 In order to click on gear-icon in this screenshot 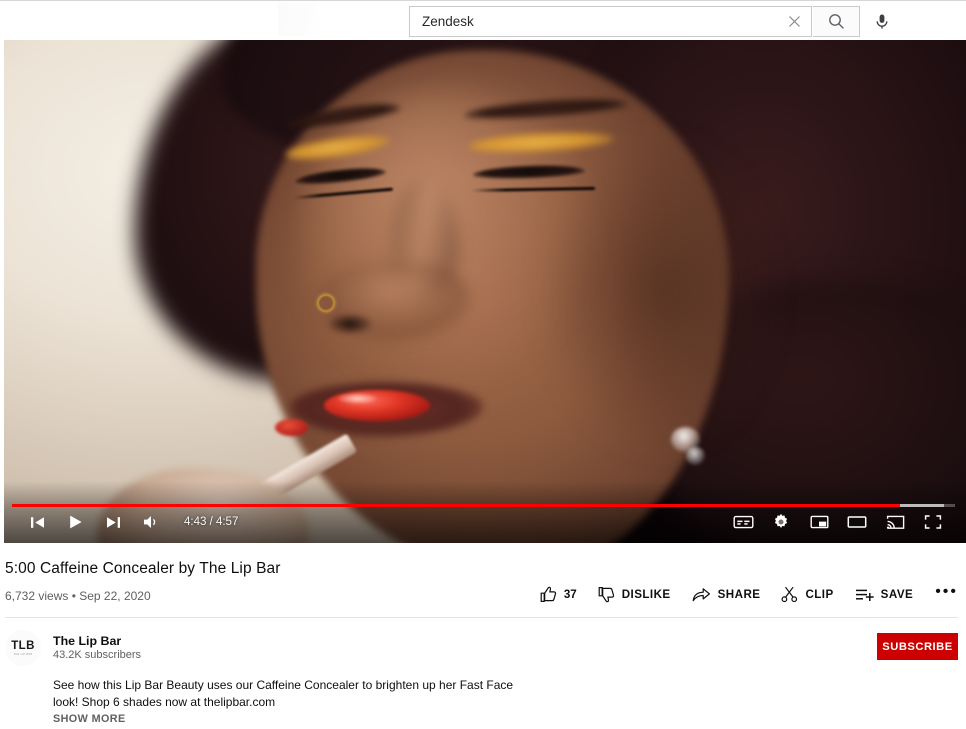, I will do `click(781, 520)`.